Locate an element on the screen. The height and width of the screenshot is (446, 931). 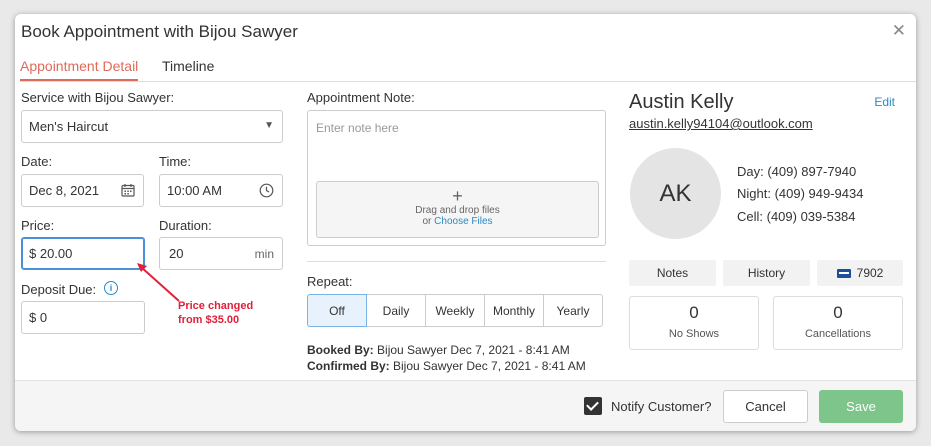
duration-label: Duration: is located at coordinates (185, 225).